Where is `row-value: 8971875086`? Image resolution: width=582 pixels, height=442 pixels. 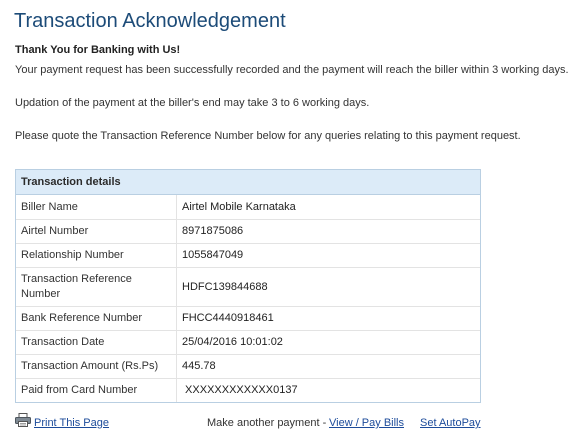 row-value: 8971875086 is located at coordinates (328, 231).